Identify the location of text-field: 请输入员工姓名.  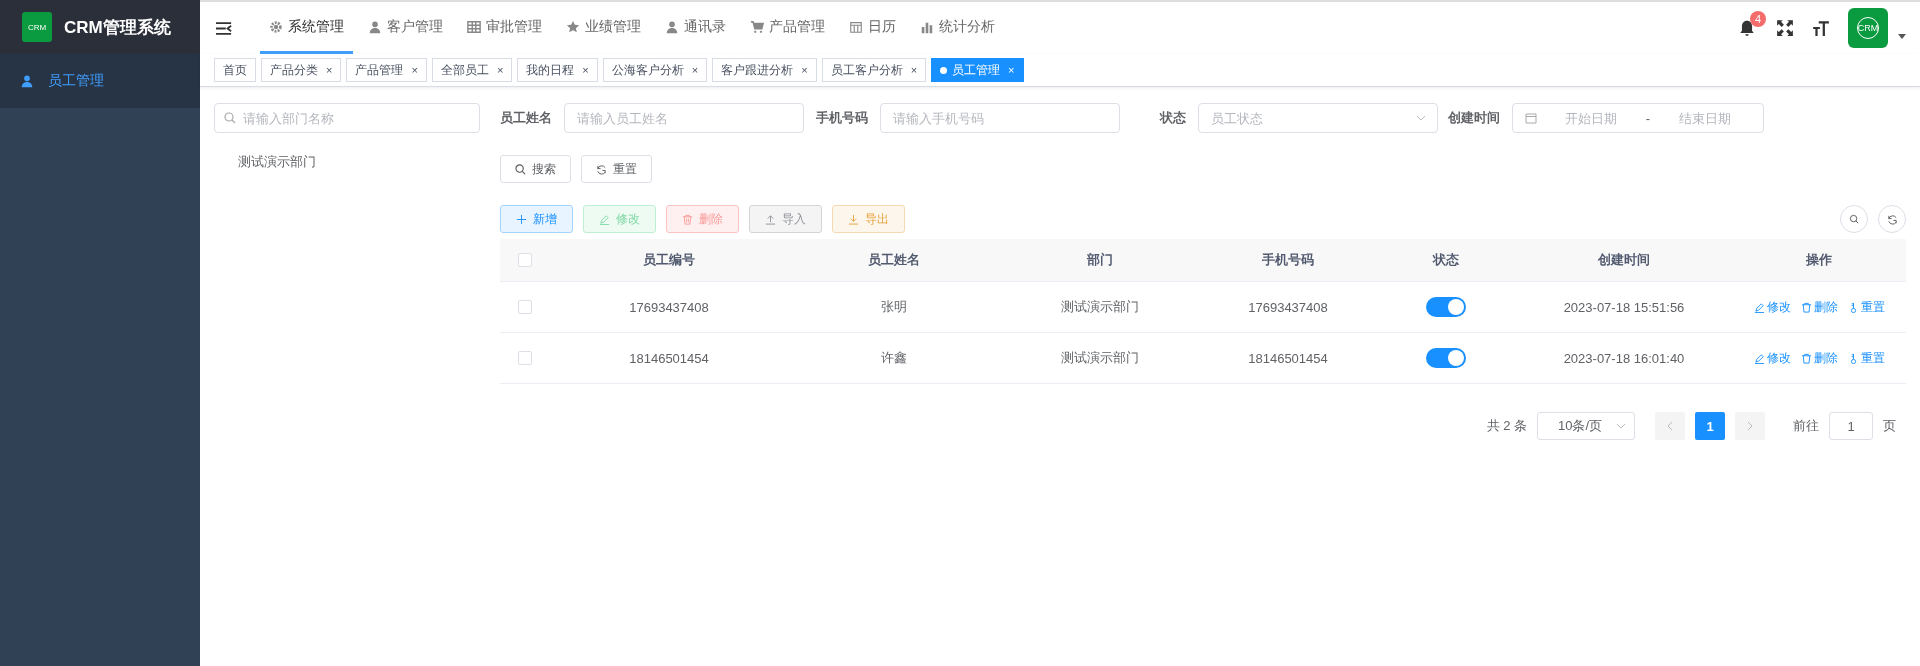
(684, 118).